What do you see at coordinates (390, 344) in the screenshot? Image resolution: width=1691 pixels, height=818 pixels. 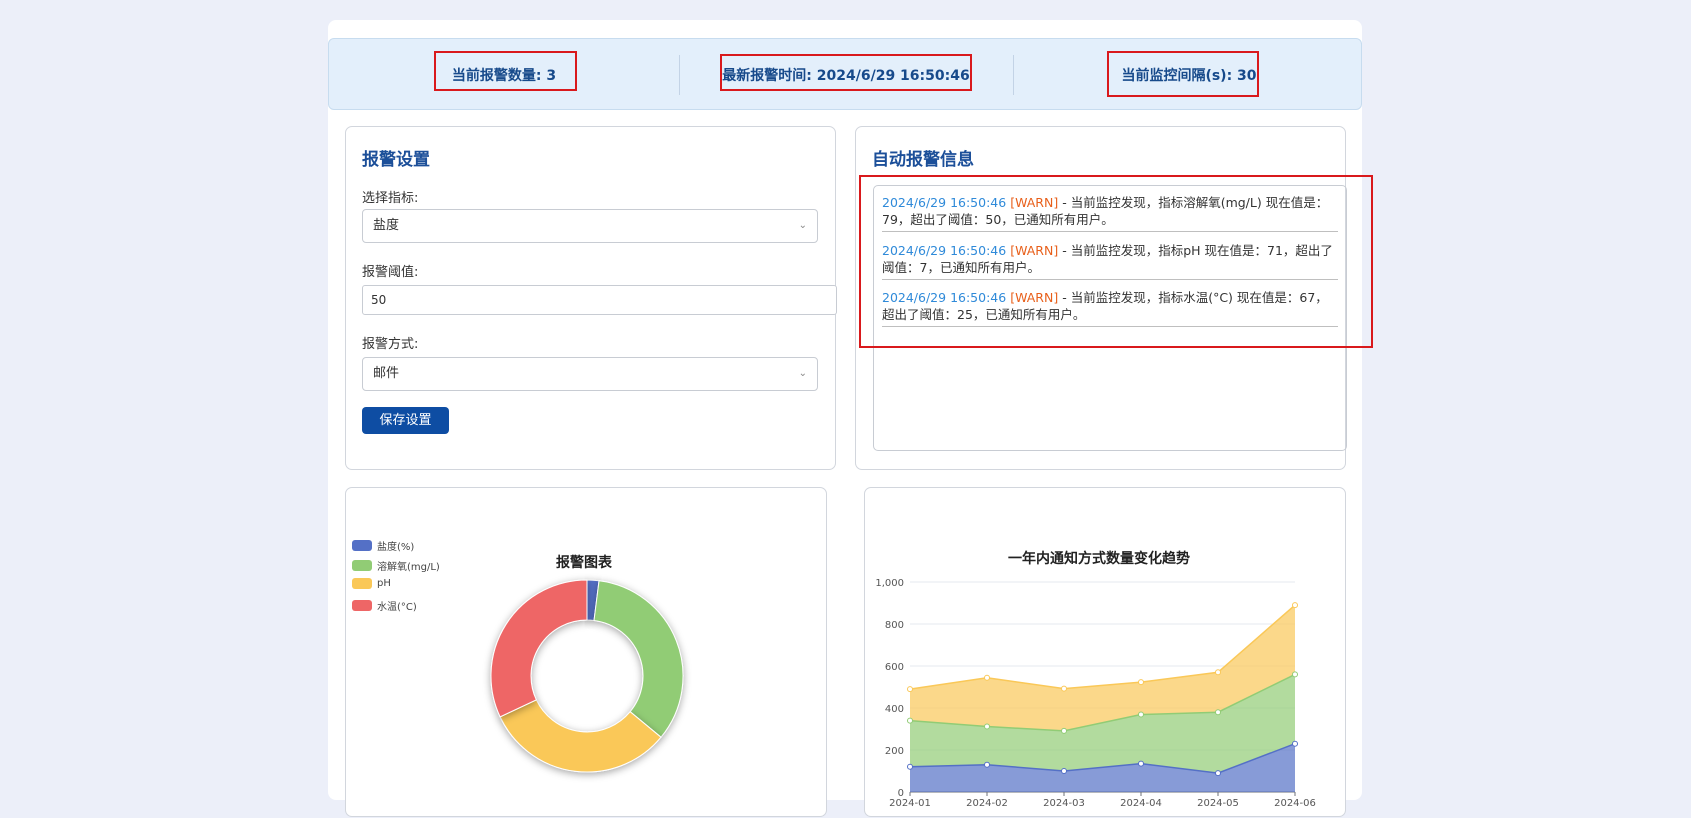 I see `method-label: 报警方式:` at bounding box center [390, 344].